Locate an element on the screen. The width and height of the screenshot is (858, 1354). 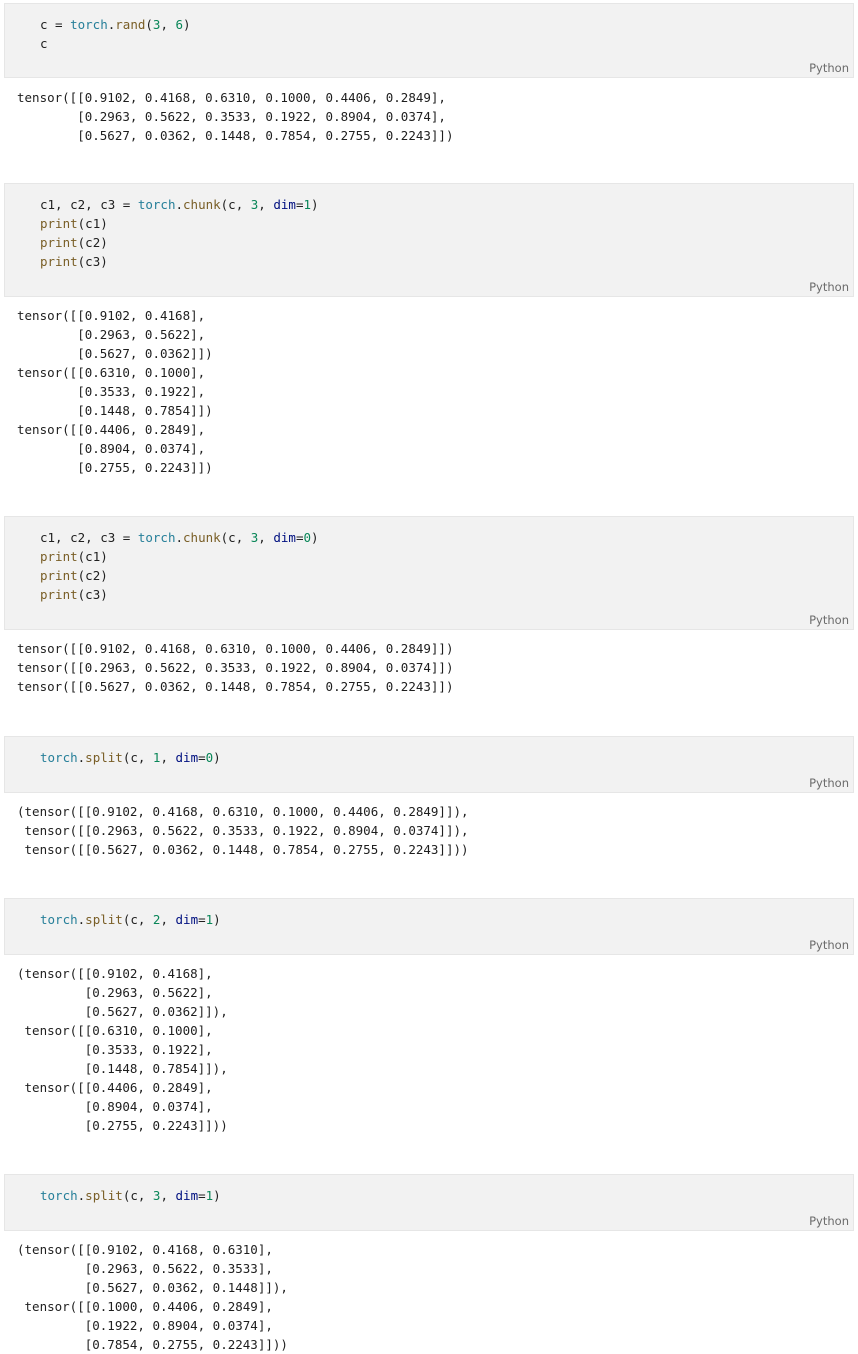
code-line: c1, c2, c3 = torch.chunk(c, 3, dim=1) is located at coordinates (179, 204).